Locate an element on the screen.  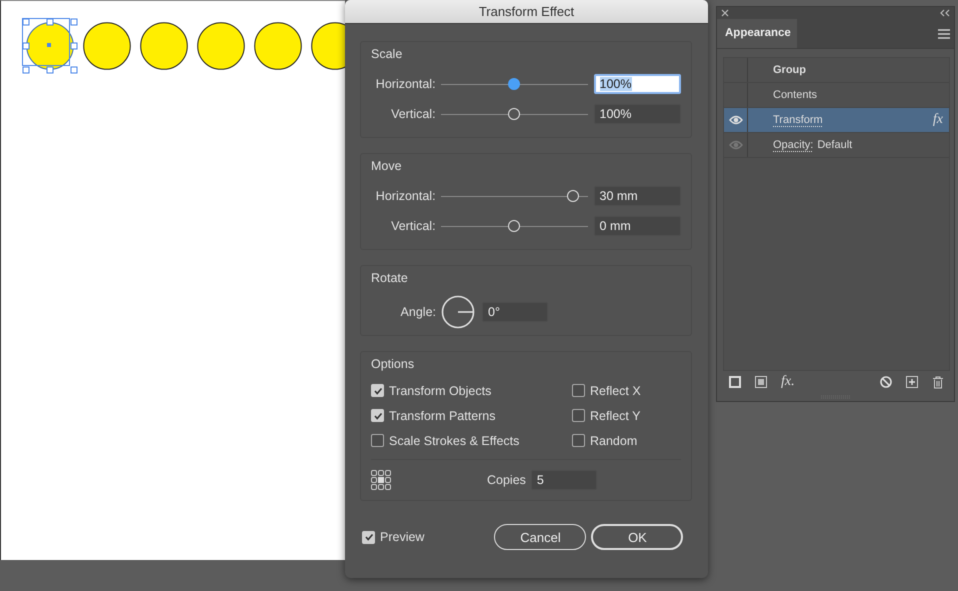
section-title: Options is located at coordinates (393, 365).